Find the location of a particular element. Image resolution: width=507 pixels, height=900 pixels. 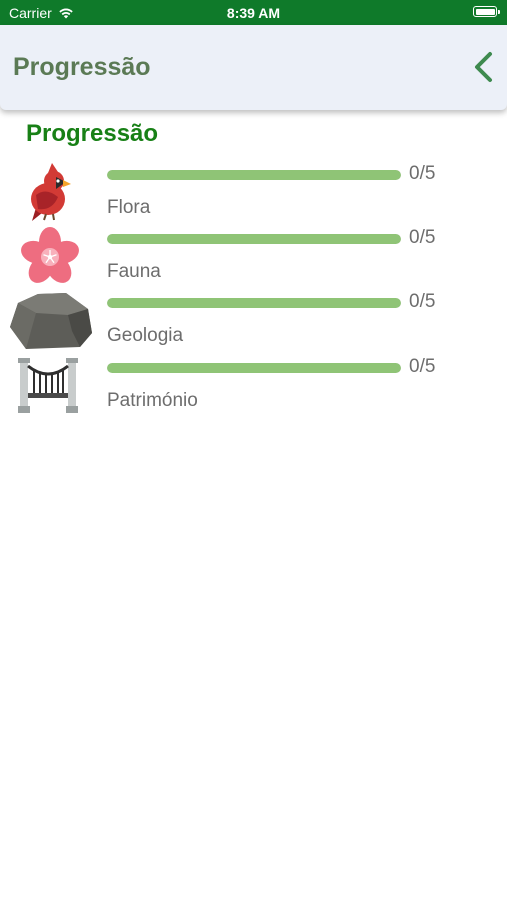

progress-item-flora: 0/5 Flora is located at coordinates (253, 195).